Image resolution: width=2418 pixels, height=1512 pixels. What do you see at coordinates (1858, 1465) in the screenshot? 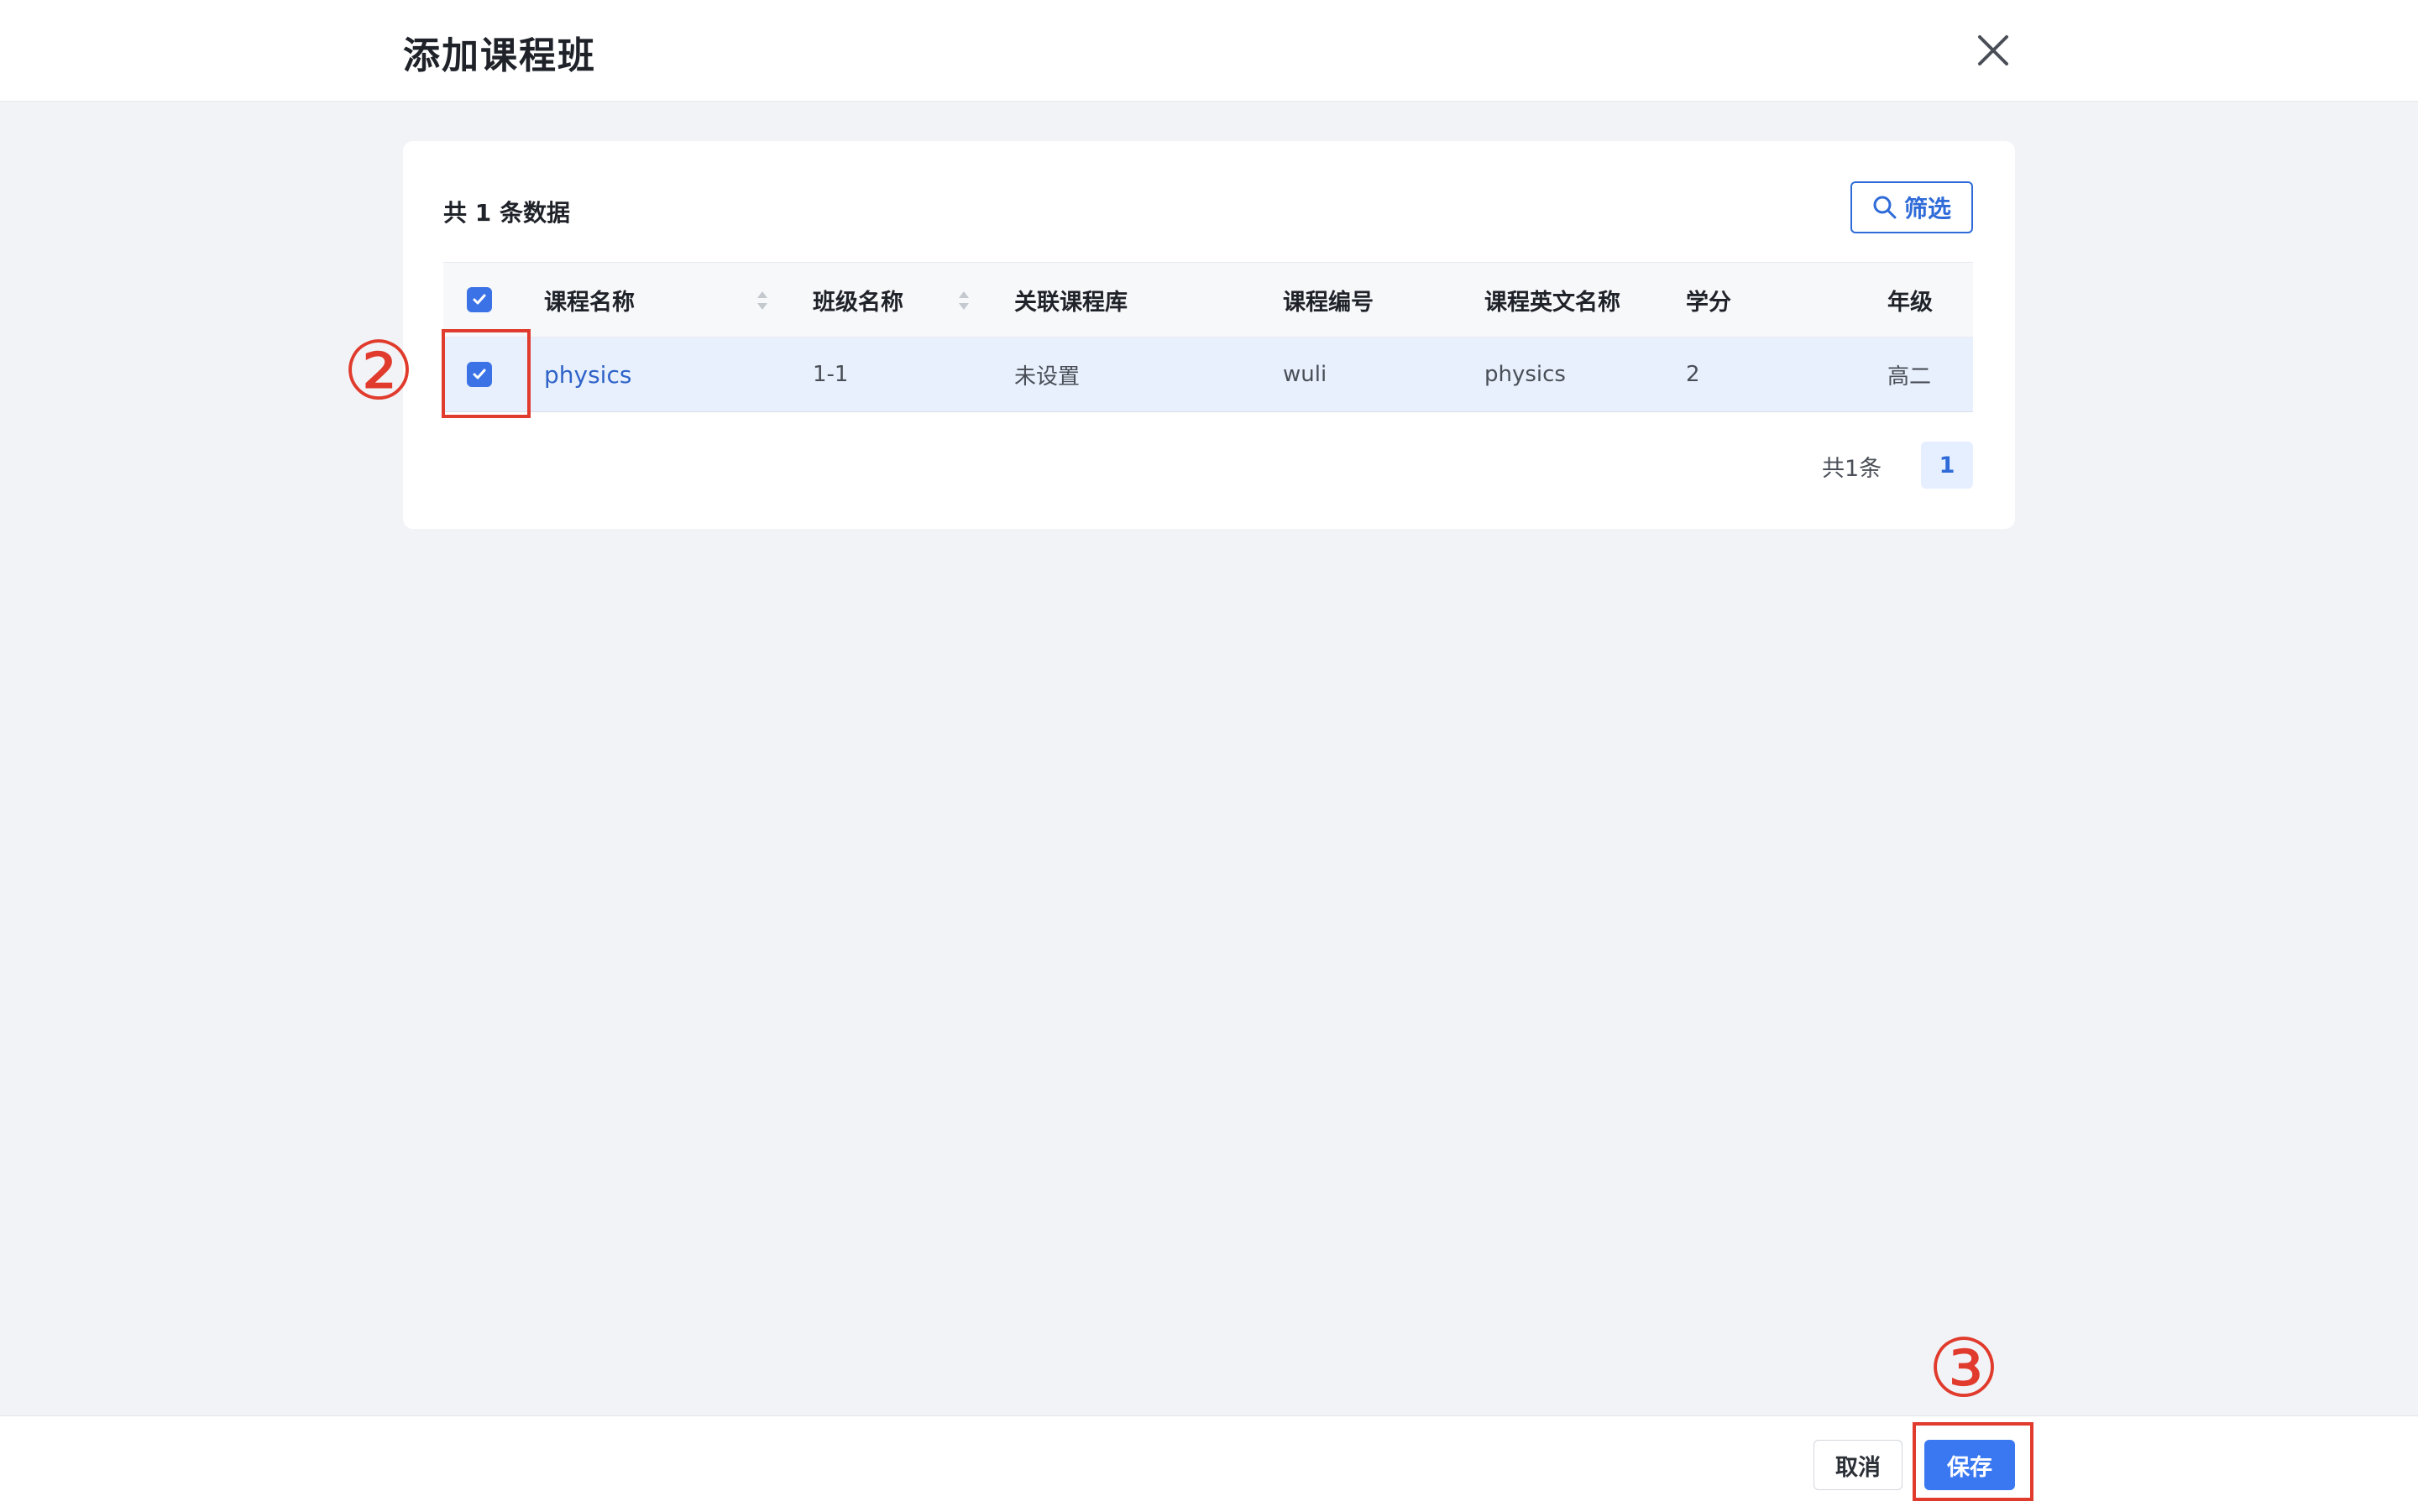
I see `cancel-button: 取消` at bounding box center [1858, 1465].